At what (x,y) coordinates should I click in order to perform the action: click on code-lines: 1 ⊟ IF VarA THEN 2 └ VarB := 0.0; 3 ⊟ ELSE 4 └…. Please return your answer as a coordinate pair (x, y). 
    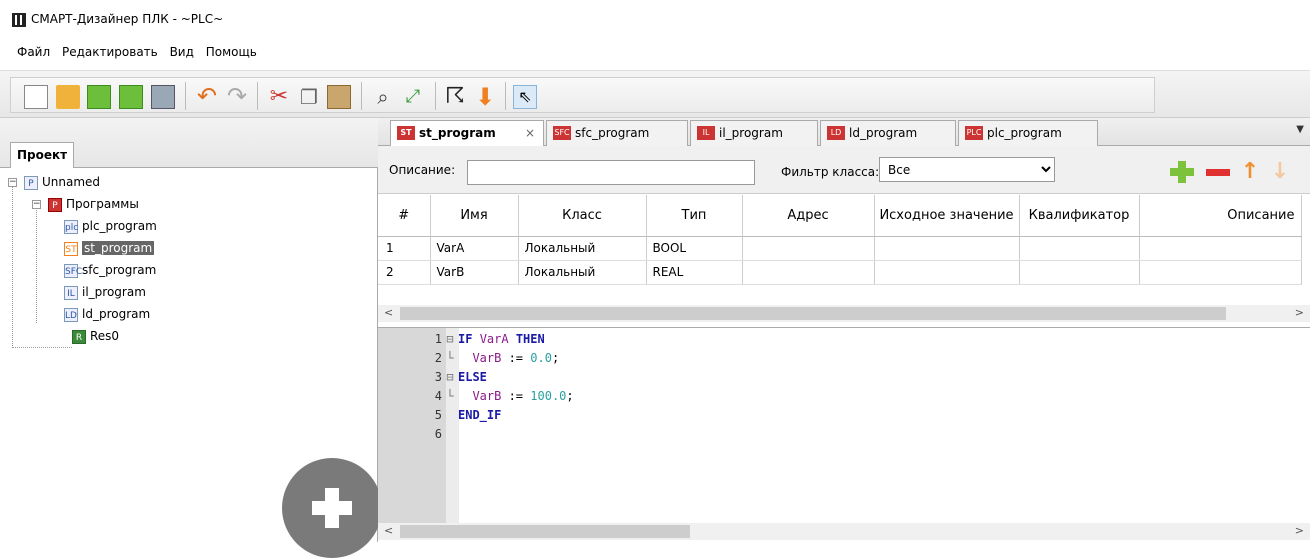
    Looking at the image, I should click on (476, 387).